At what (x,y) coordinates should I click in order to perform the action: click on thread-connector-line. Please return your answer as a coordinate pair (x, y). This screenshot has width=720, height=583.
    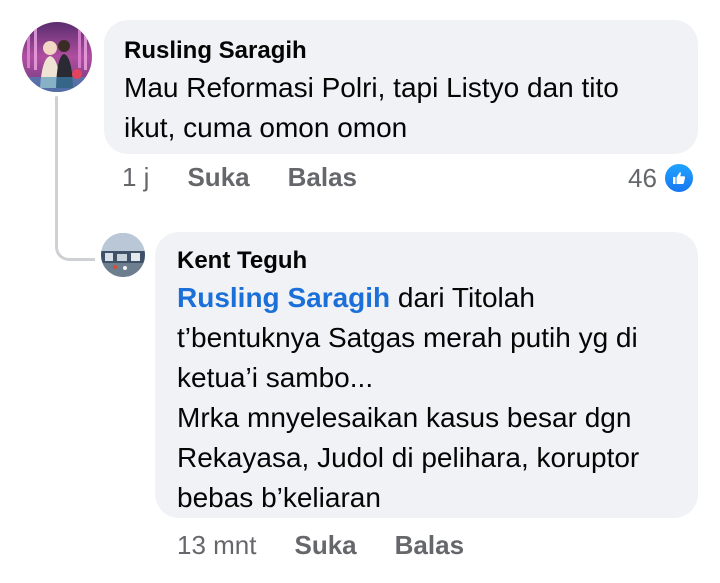
    Looking at the image, I should click on (56, 171).